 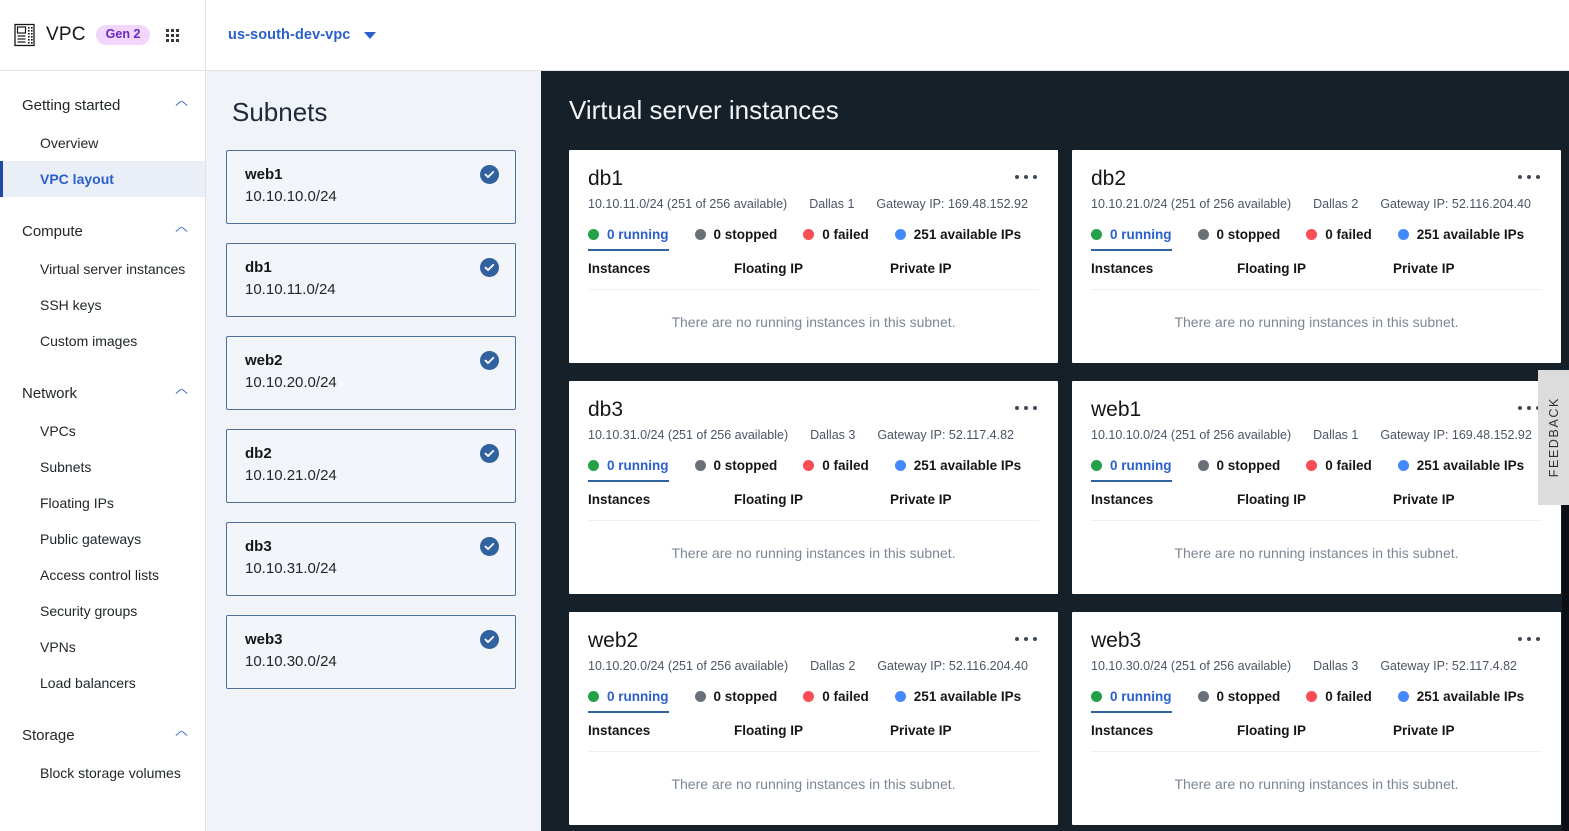 I want to click on status-dot-available, so click(x=900, y=466).